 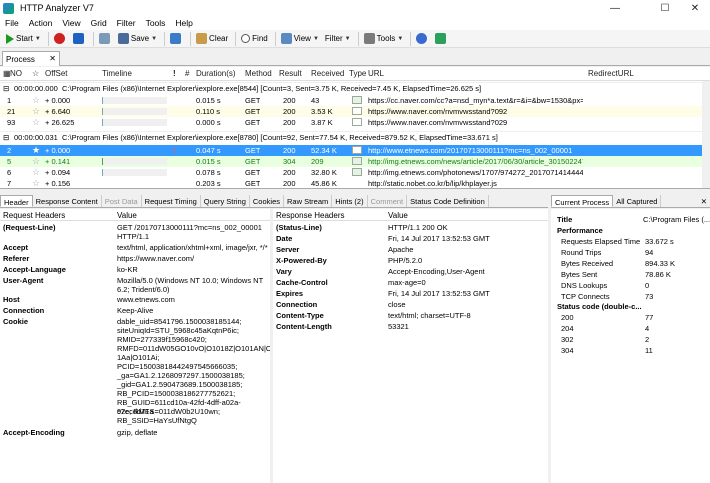 I want to click on header-value: 92c; RMFS=011dW0b2U10wn;, so click(x=169, y=411).